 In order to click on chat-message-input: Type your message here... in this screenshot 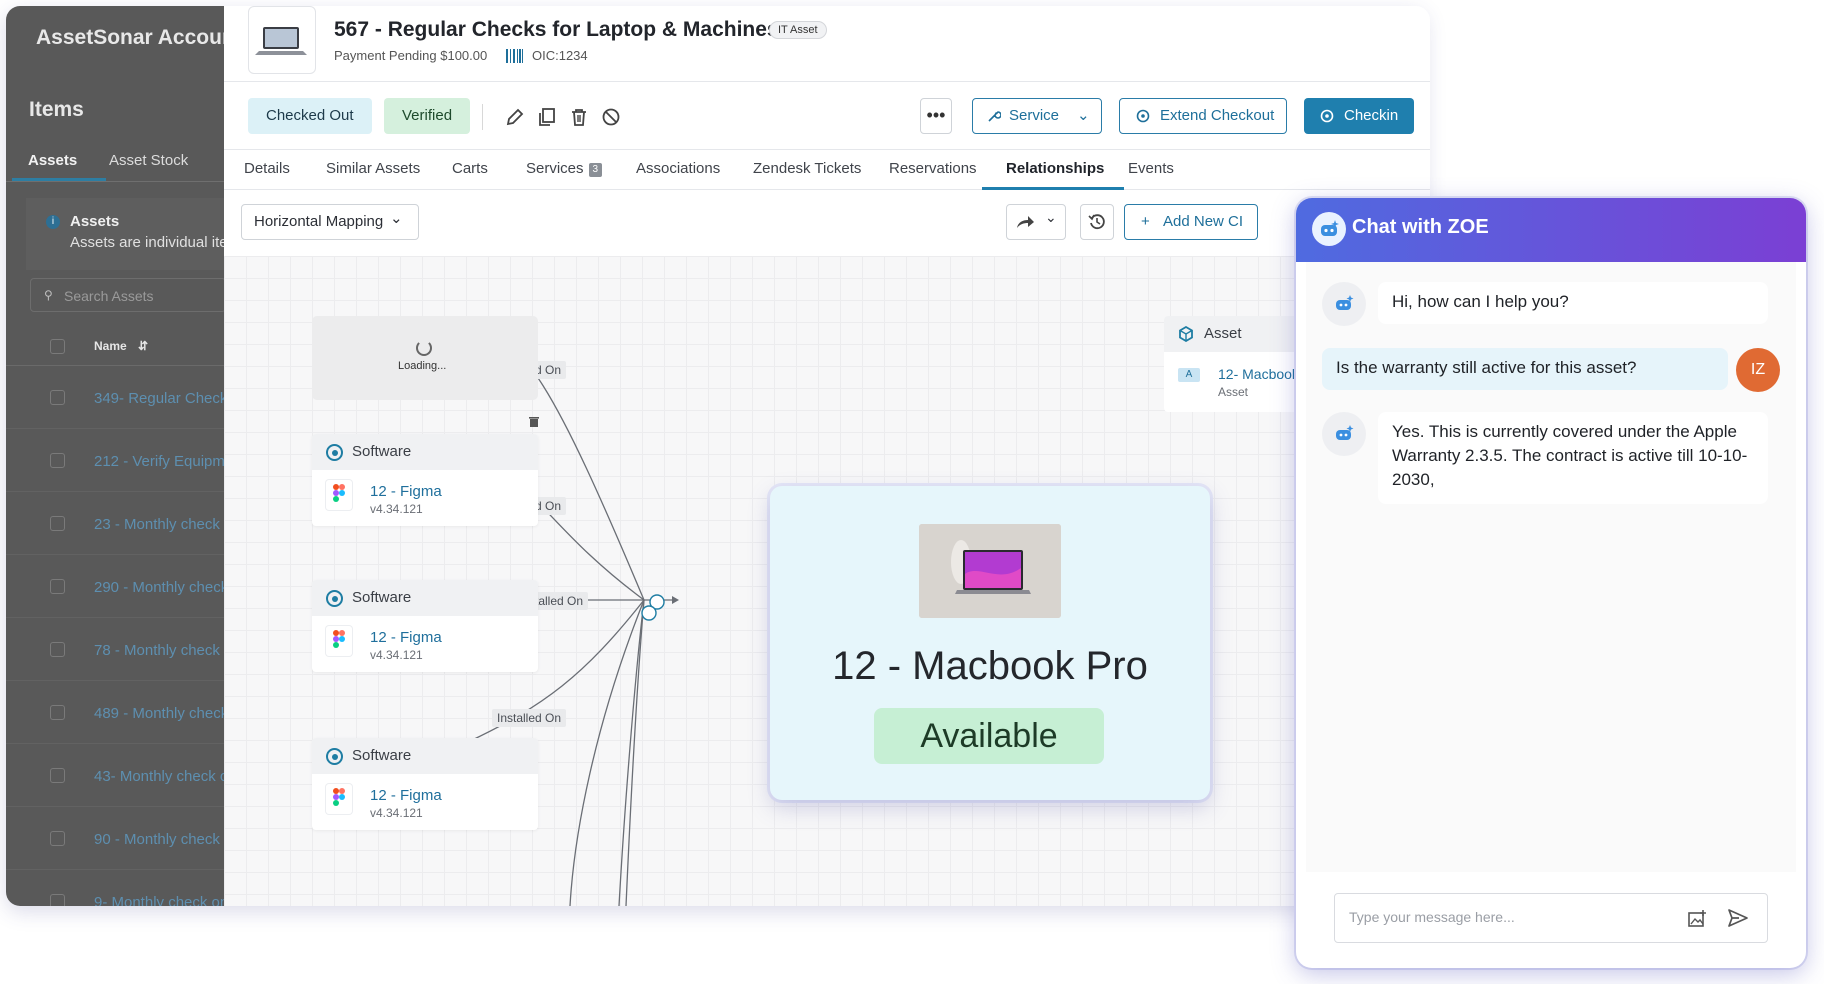, I will do `click(1551, 918)`.